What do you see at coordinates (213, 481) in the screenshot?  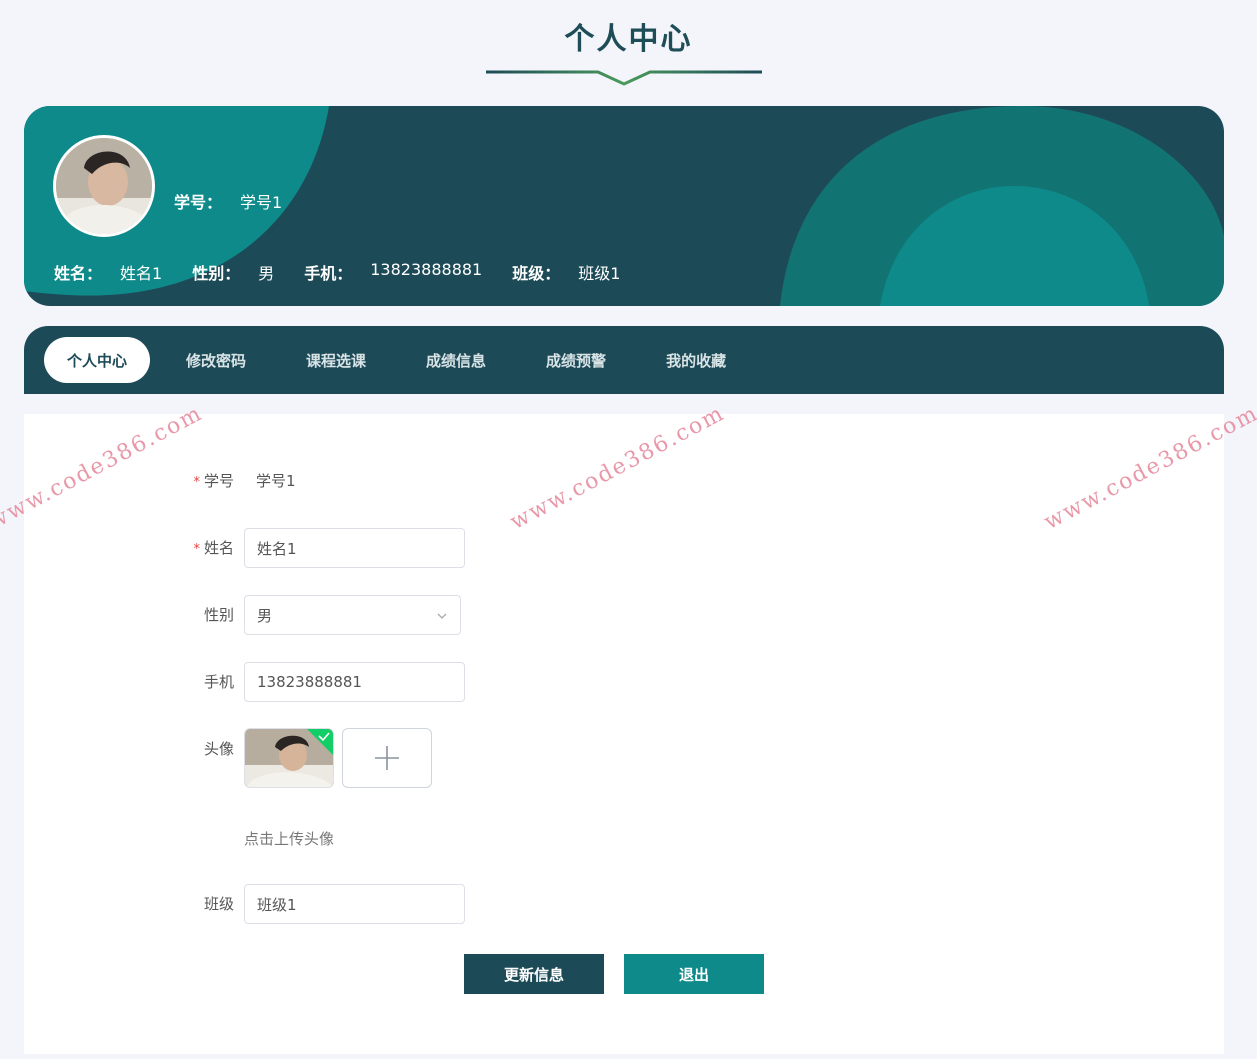 I see `student-id-field-label: * 学号` at bounding box center [213, 481].